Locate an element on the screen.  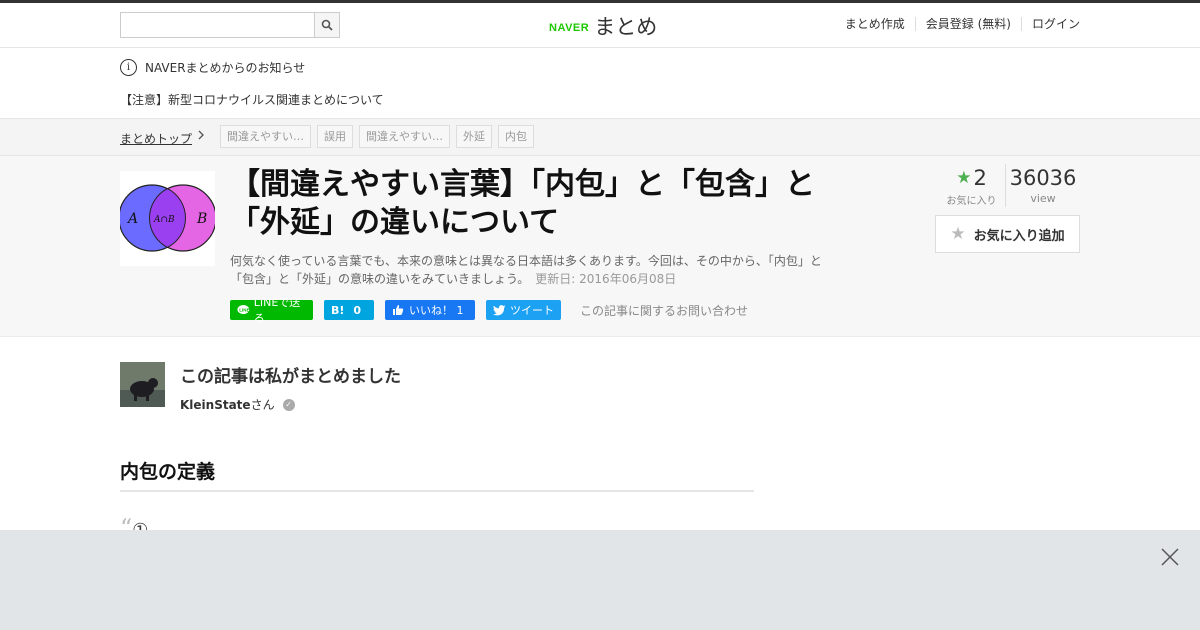
tweet-button: ツイート is located at coordinates (523, 310).